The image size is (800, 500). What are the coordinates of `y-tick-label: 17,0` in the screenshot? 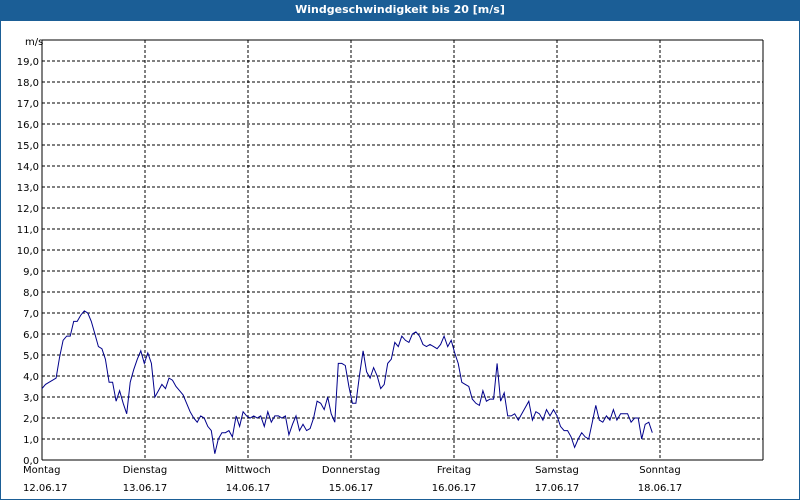 It's located at (28, 104).